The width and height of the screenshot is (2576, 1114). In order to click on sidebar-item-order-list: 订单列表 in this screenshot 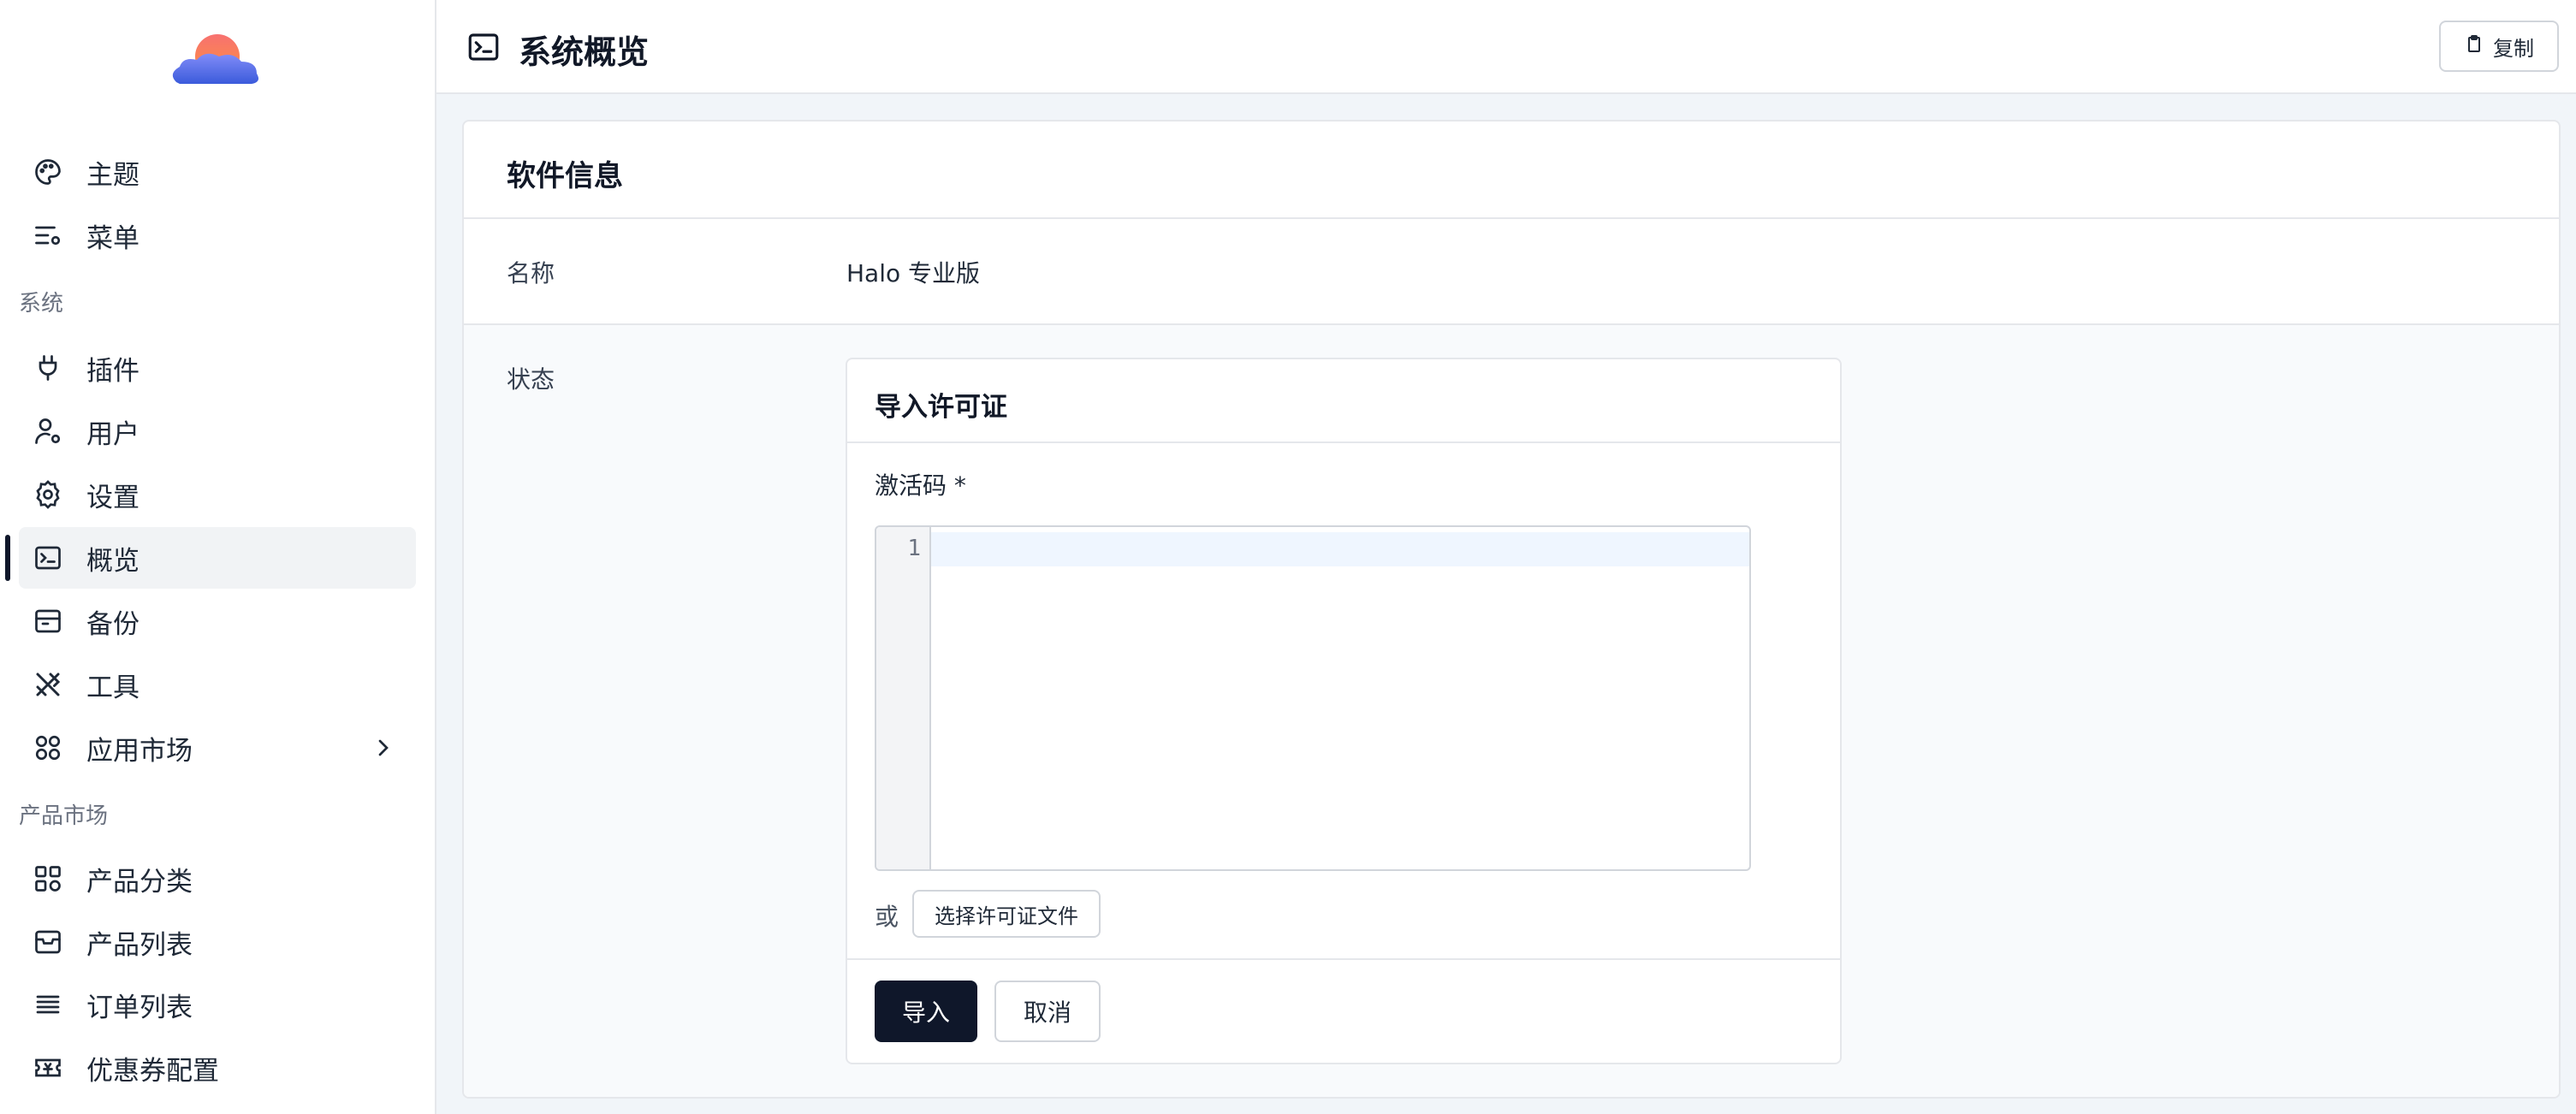, I will do `click(217, 1005)`.